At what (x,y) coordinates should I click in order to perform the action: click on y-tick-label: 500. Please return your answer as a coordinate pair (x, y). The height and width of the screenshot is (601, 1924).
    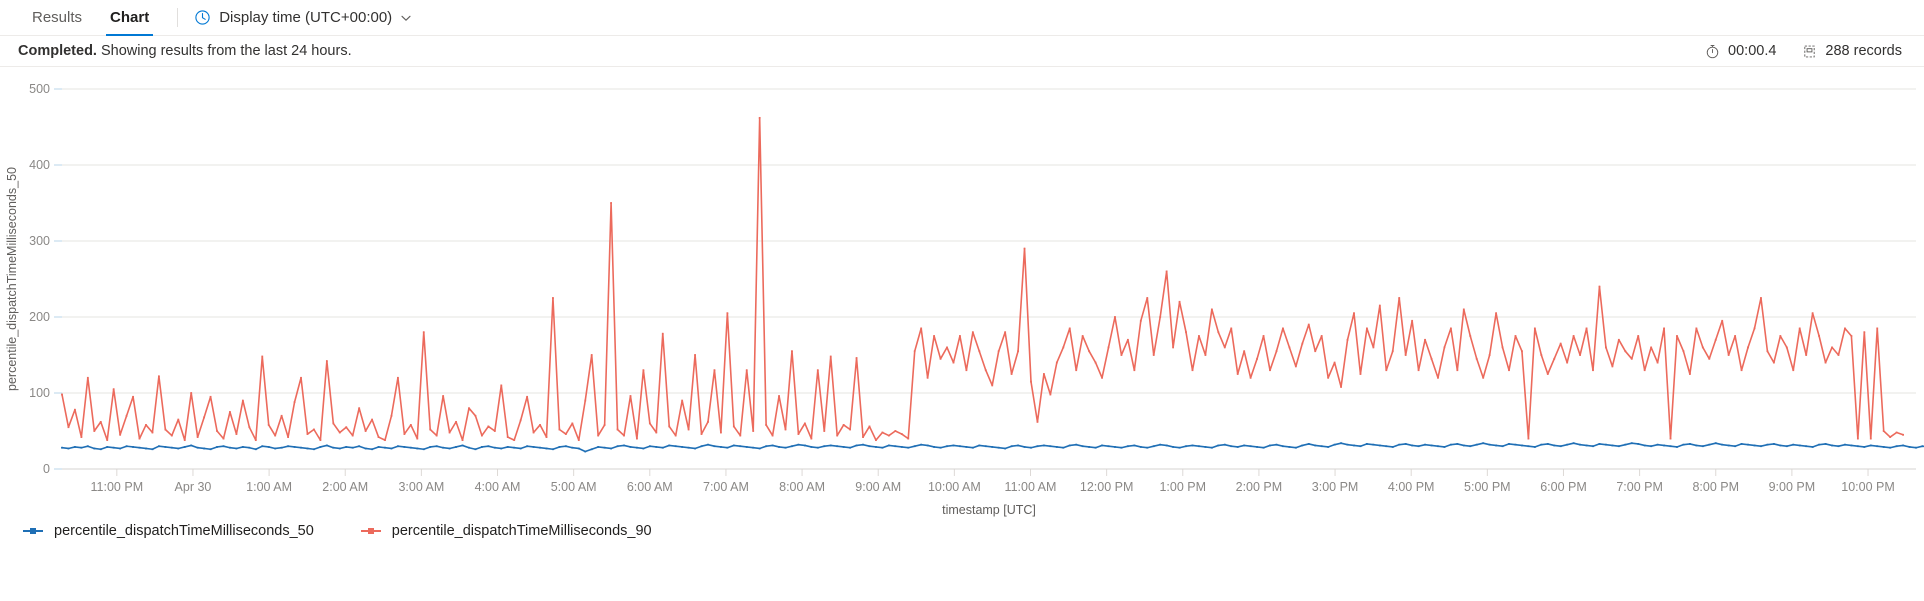
    Looking at the image, I should click on (39, 89).